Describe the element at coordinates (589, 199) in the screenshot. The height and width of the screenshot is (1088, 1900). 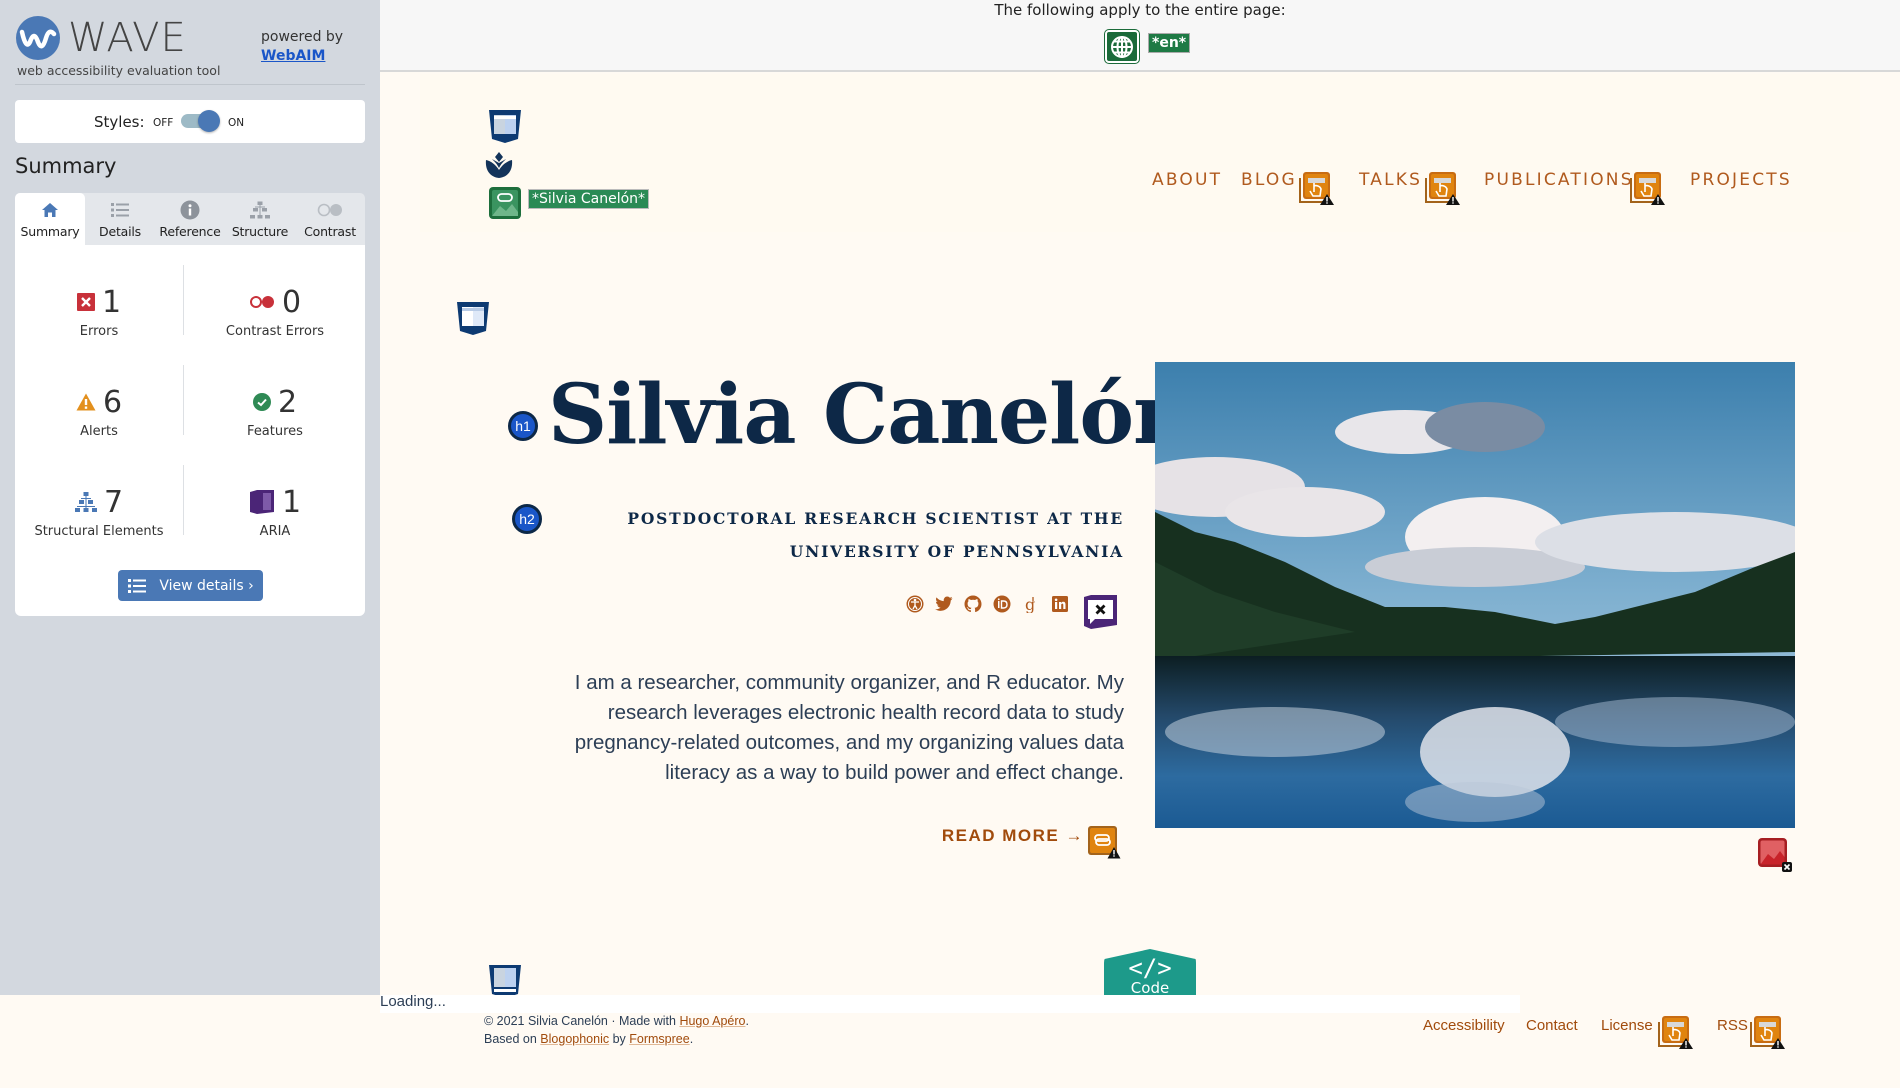
I see `alt-text-label: *Silvia Canelón*` at that location.